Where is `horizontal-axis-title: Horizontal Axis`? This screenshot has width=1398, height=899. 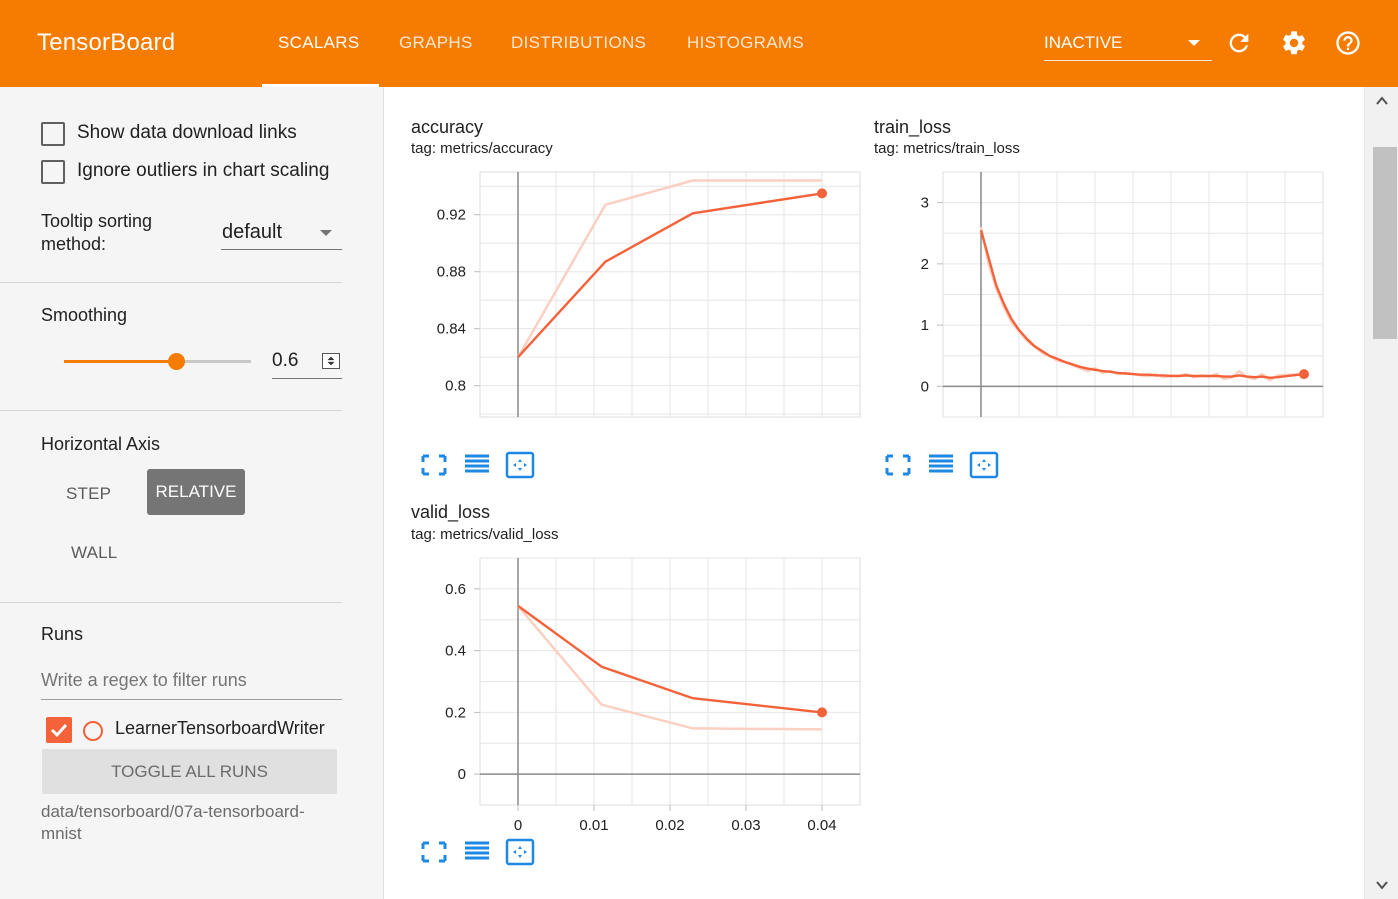 horizontal-axis-title: Horizontal Axis is located at coordinates (101, 444).